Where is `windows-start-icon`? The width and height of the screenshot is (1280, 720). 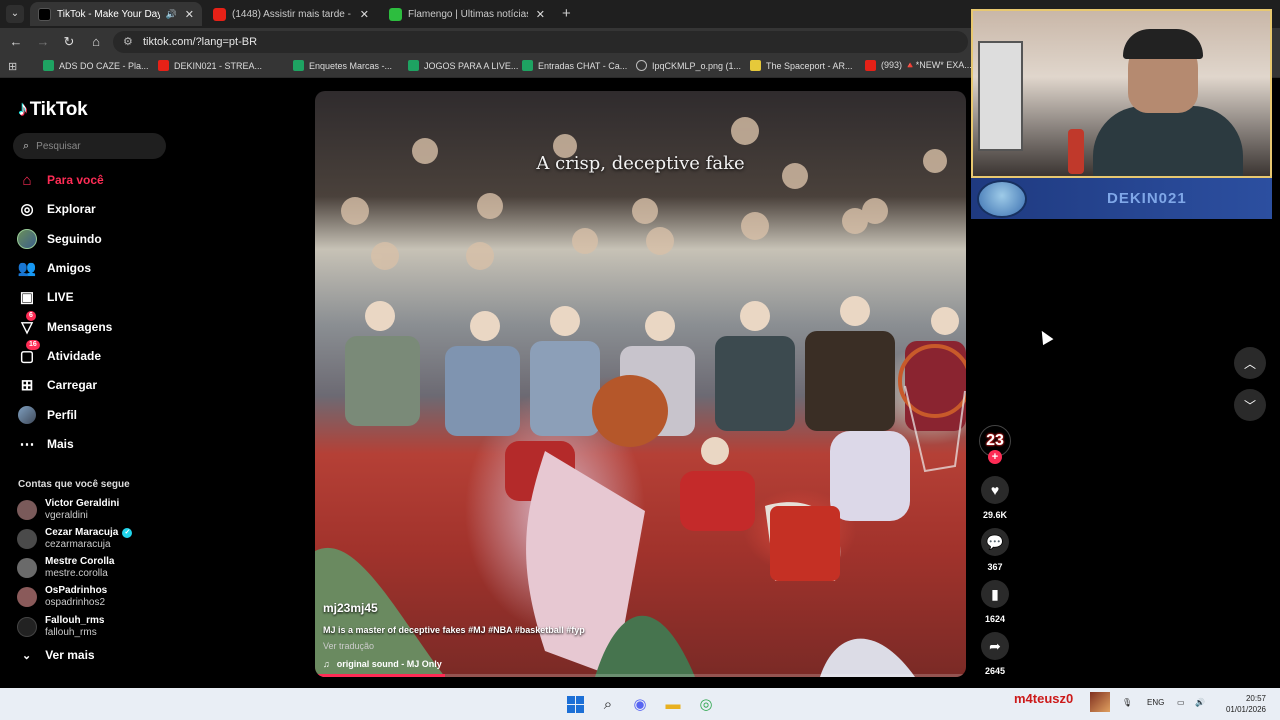
windows-start-icon is located at coordinates (575, 704).